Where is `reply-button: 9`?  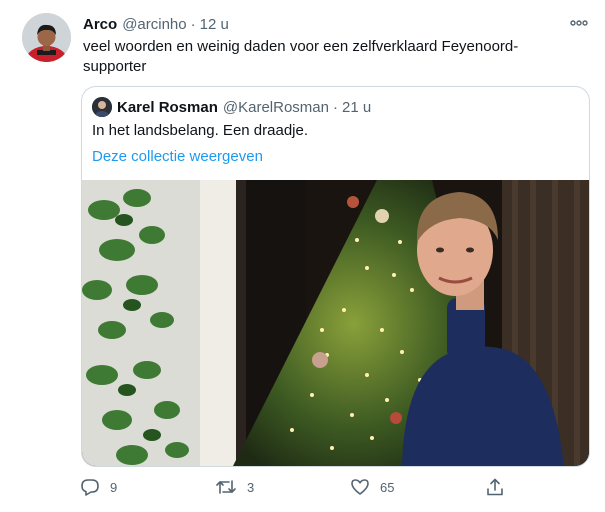 reply-button: 9 is located at coordinates (98, 487).